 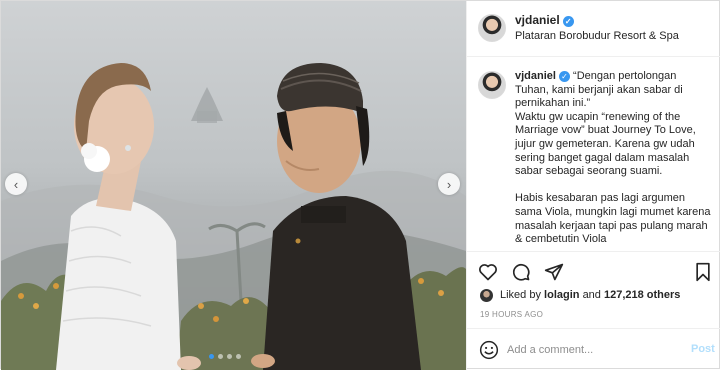 I want to click on liked-by-user: lolagin, so click(x=561, y=295).